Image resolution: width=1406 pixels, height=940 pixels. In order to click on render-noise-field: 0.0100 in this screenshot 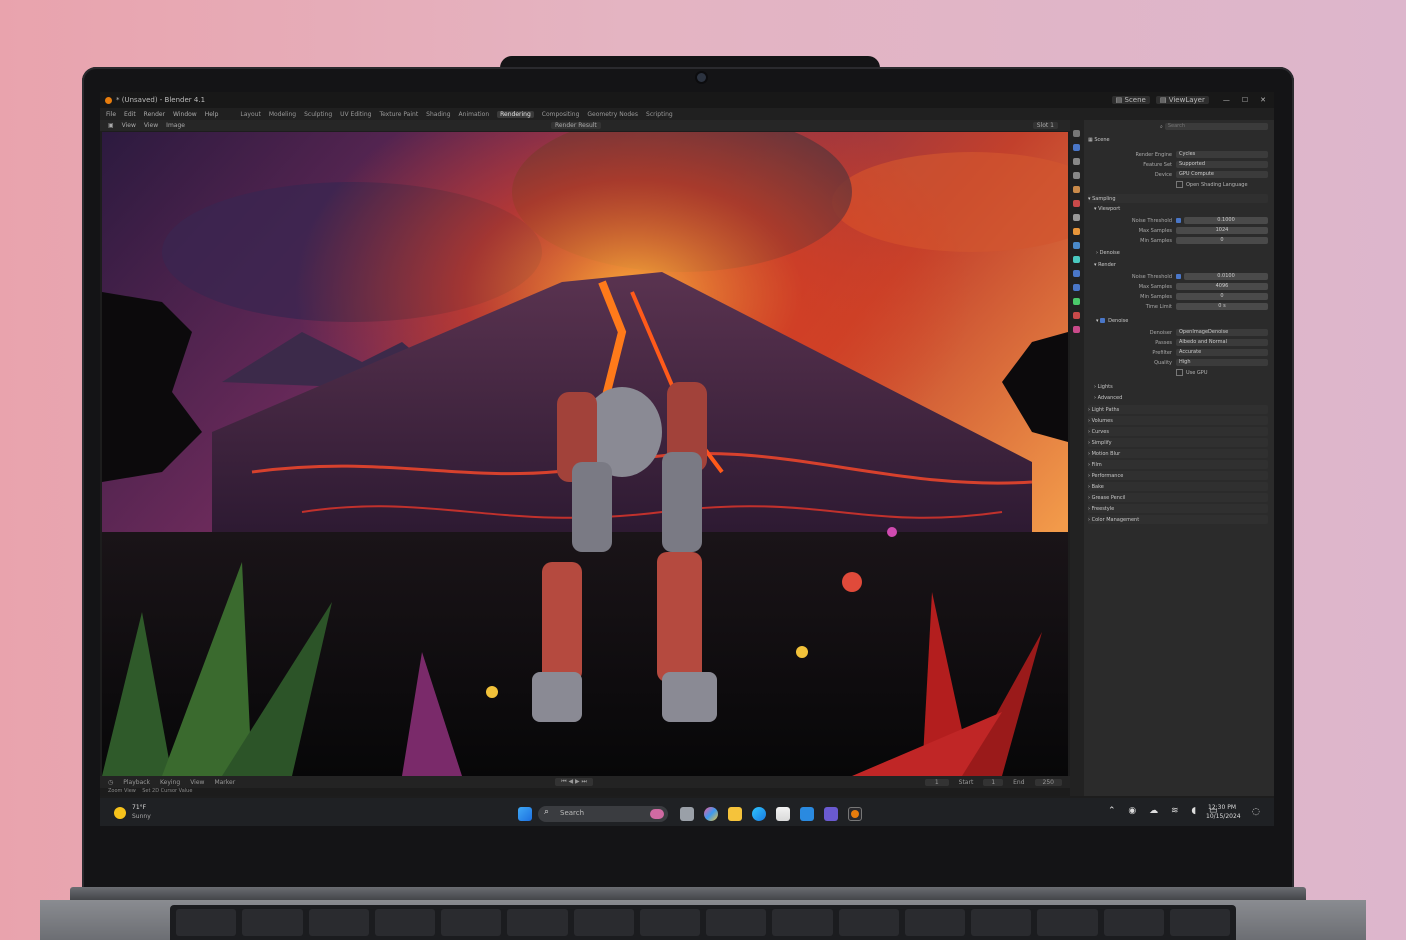, I will do `click(1226, 276)`.